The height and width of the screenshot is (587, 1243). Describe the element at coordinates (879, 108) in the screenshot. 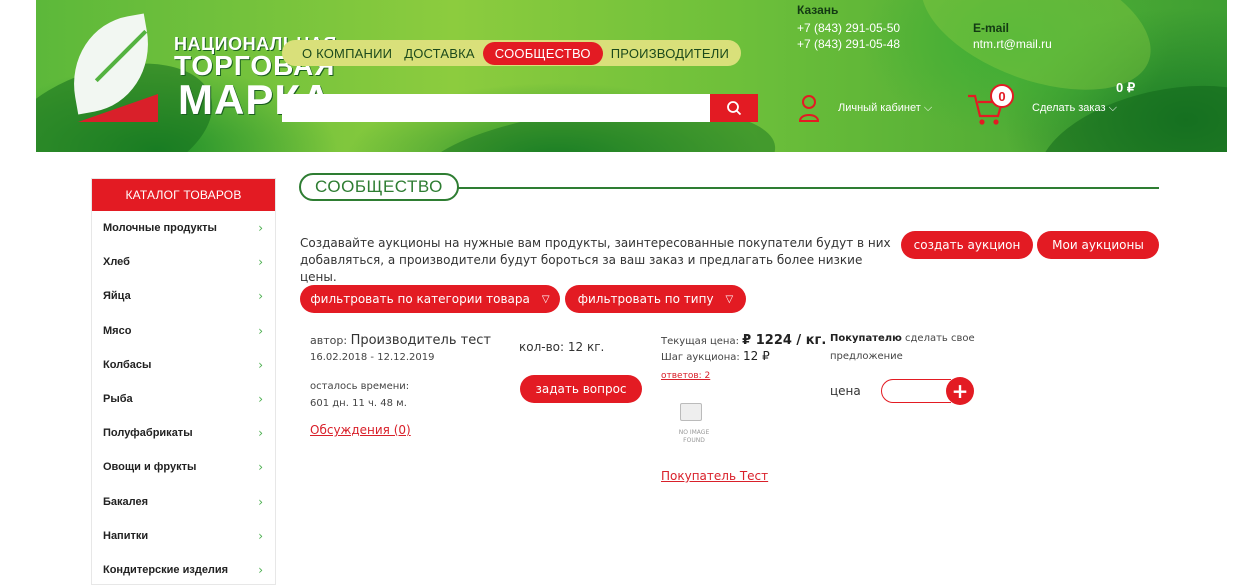

I see `cabinet-label: Личный кабинет` at that location.